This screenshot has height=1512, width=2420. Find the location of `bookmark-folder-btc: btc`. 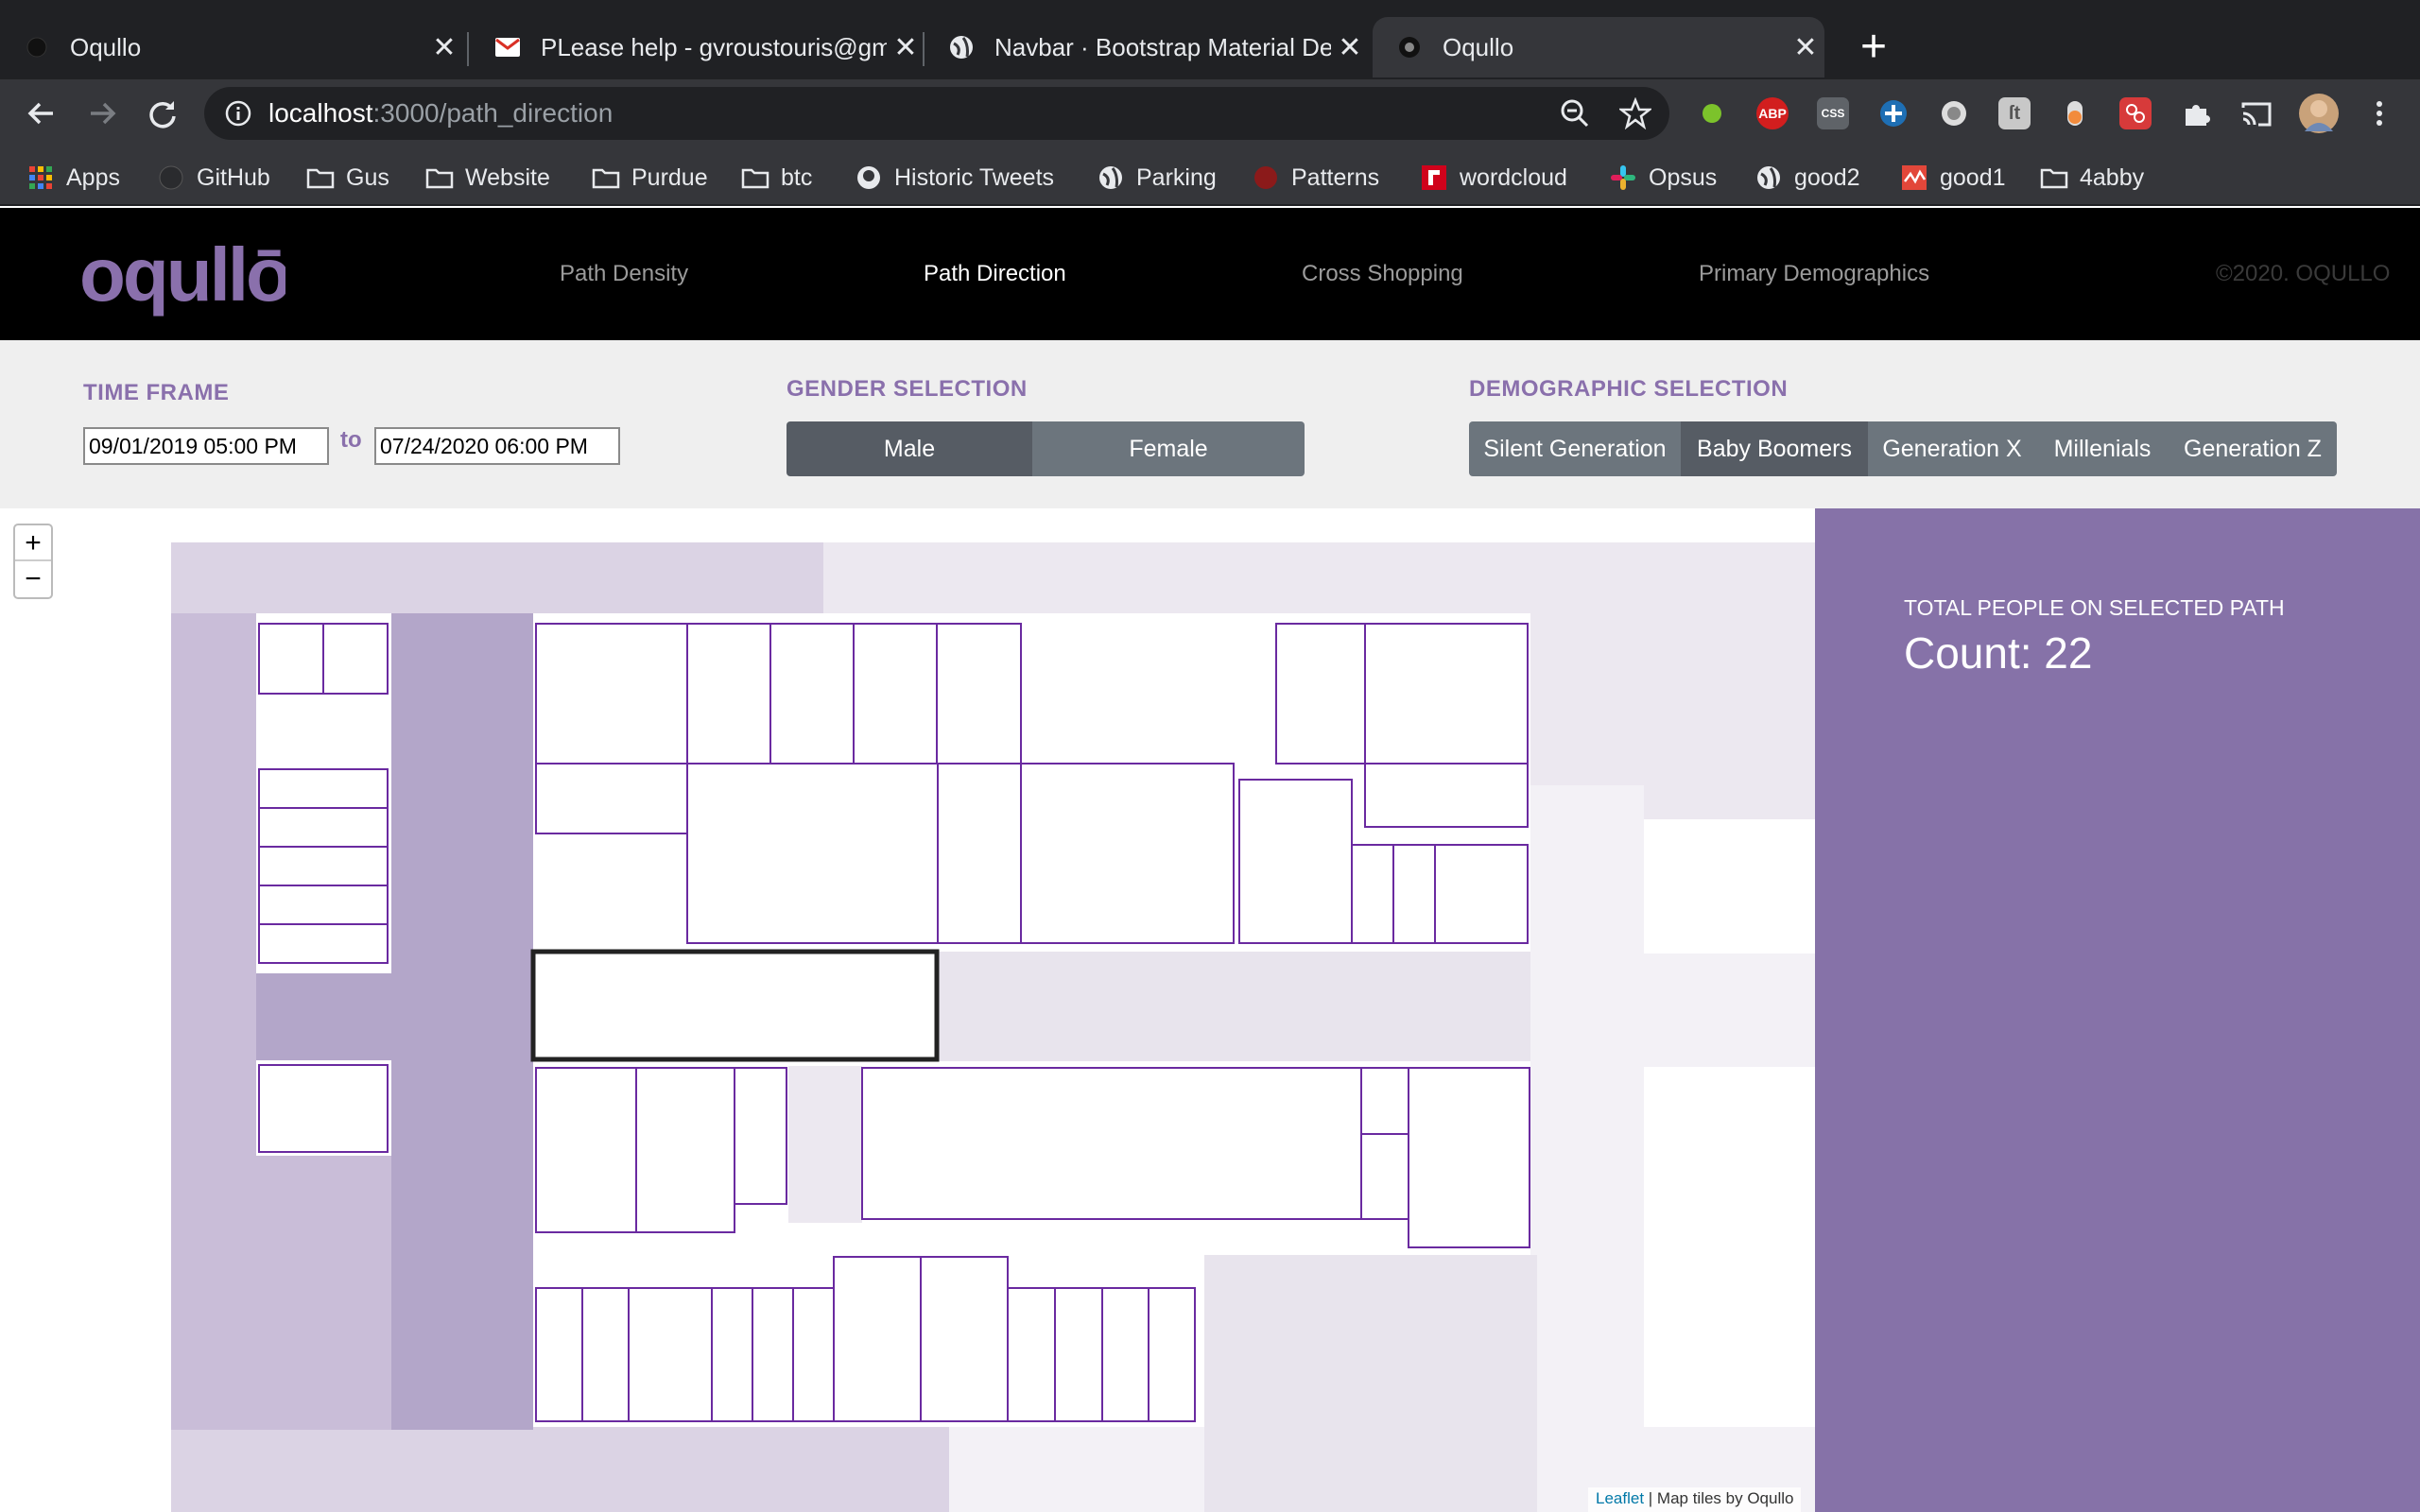

bookmark-folder-btc: btc is located at coordinates (776, 178).